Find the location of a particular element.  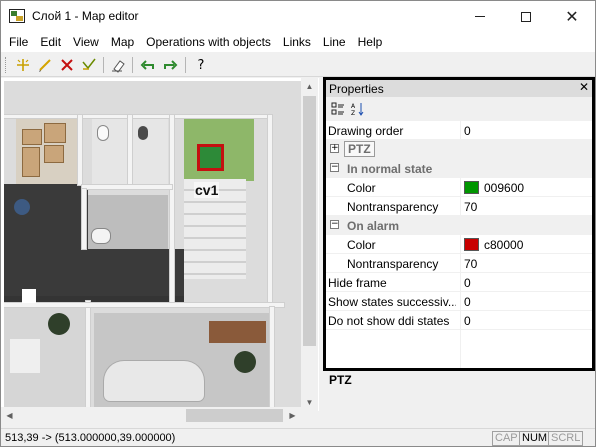

delete-icon is located at coordinates (67, 65).